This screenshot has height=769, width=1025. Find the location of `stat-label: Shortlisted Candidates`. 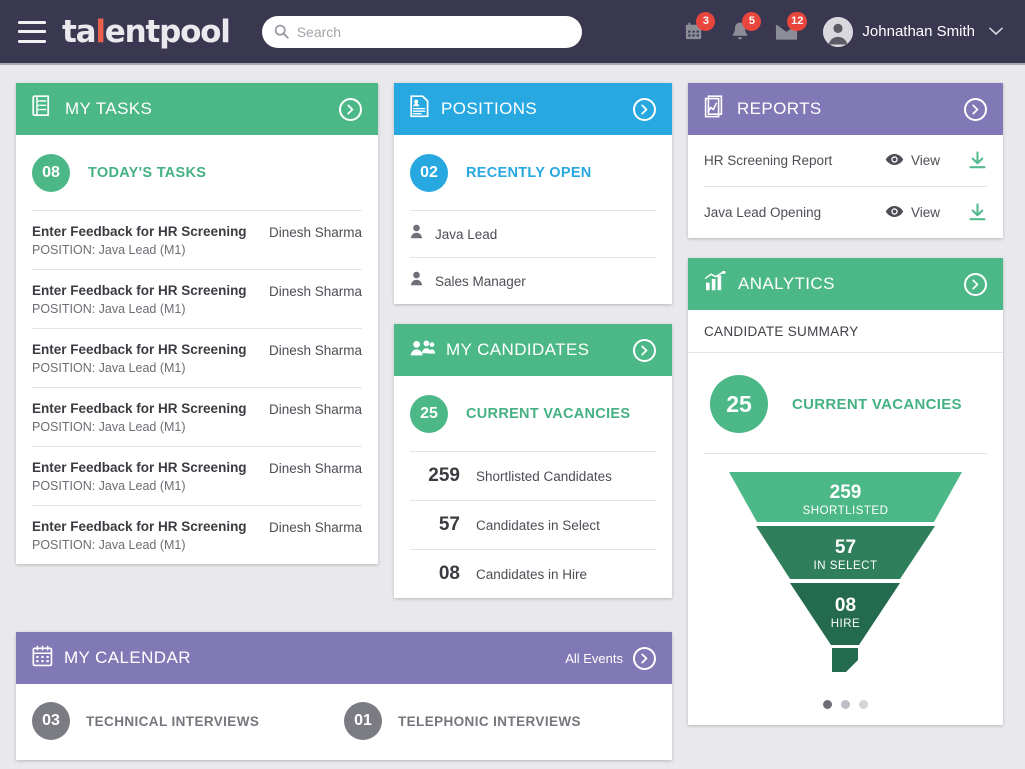

stat-label: Shortlisted Candidates is located at coordinates (544, 476).